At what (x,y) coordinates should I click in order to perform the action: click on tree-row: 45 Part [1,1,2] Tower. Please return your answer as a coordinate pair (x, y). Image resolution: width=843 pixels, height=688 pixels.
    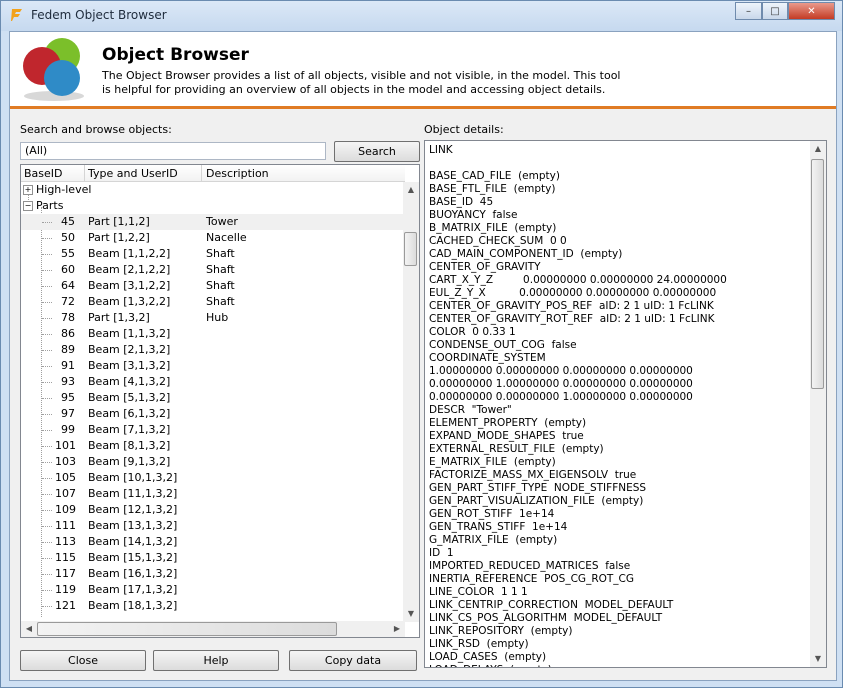
    Looking at the image, I should click on (213, 222).